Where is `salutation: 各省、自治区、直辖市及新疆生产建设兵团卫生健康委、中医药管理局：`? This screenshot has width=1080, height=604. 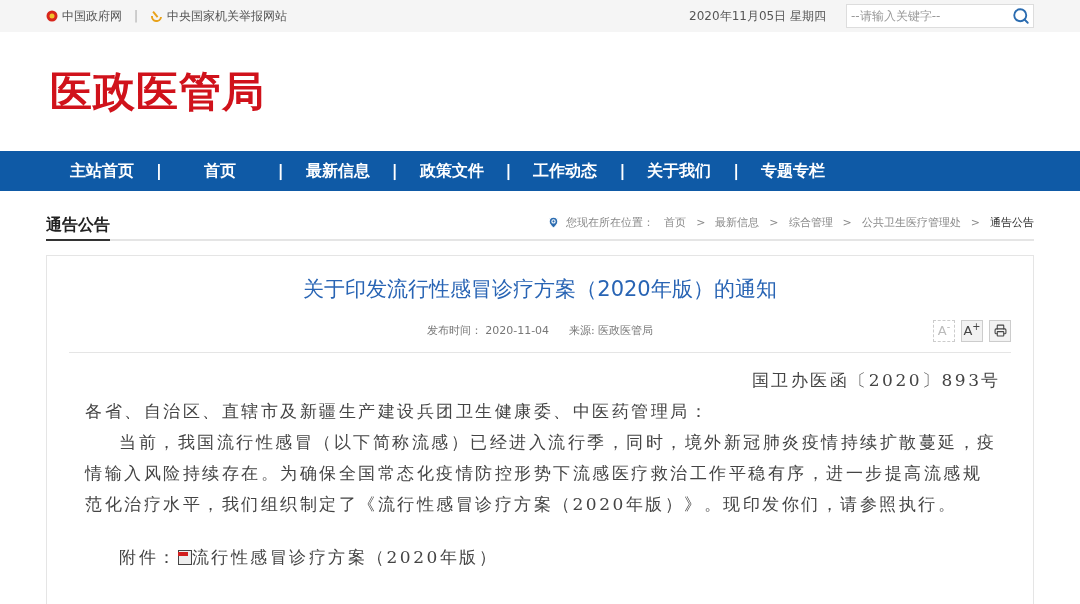
salutation: 各省、自治区、直辖市及新疆生产建设兵团卫生健康委、中医药管理局： is located at coordinates (397, 411).